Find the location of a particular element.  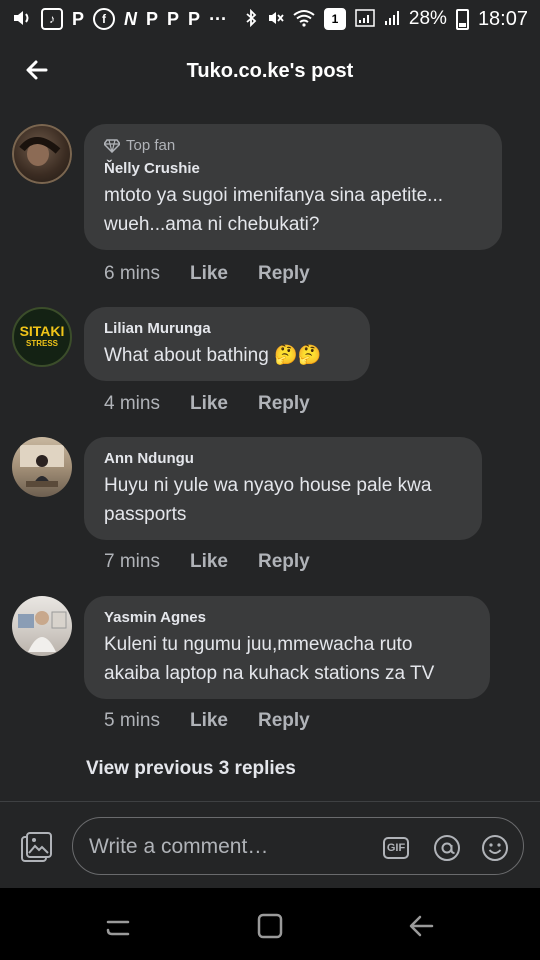

post-header: Tuko.co.ke's post is located at coordinates (270, 71).